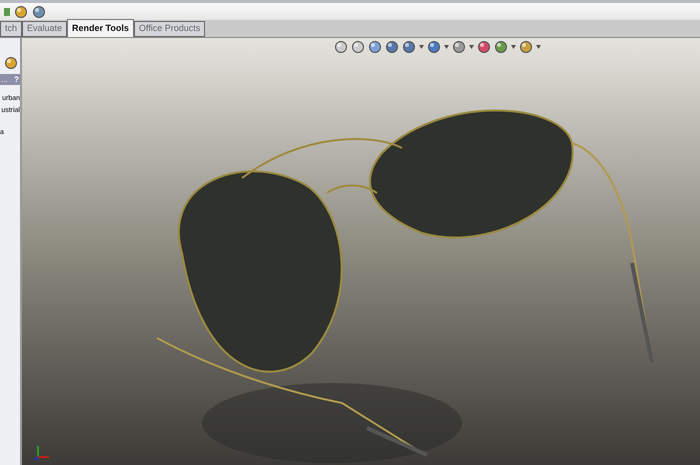  What do you see at coordinates (43, 452) in the screenshot?
I see `axis-triad-icon` at bounding box center [43, 452].